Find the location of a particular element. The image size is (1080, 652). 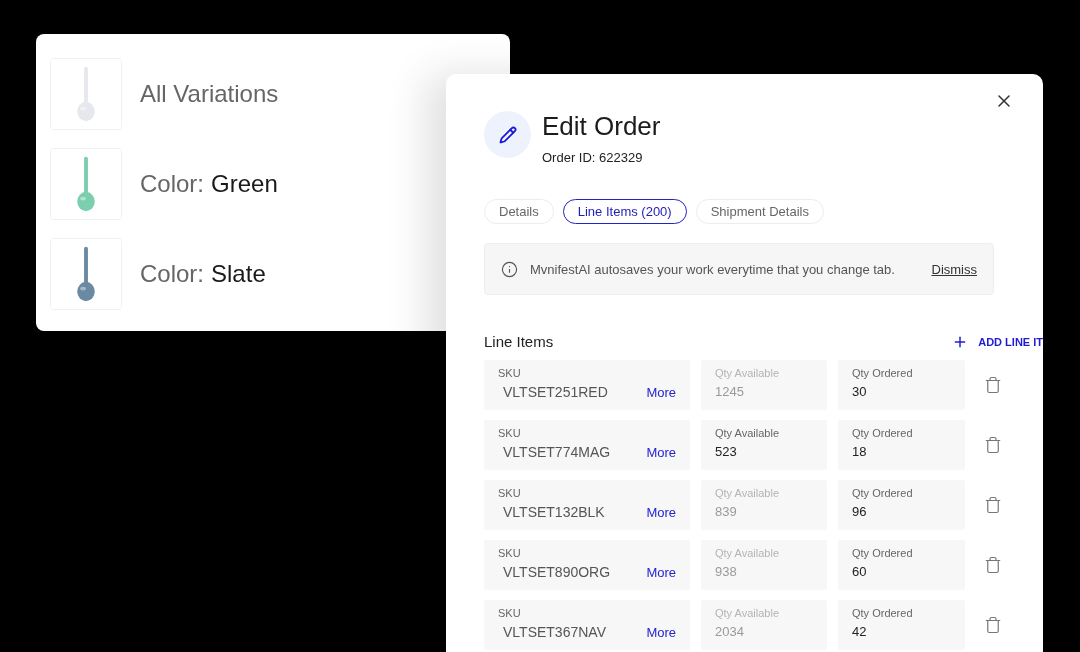

sku-field: SKU VLTSET890ORG More is located at coordinates (587, 565).